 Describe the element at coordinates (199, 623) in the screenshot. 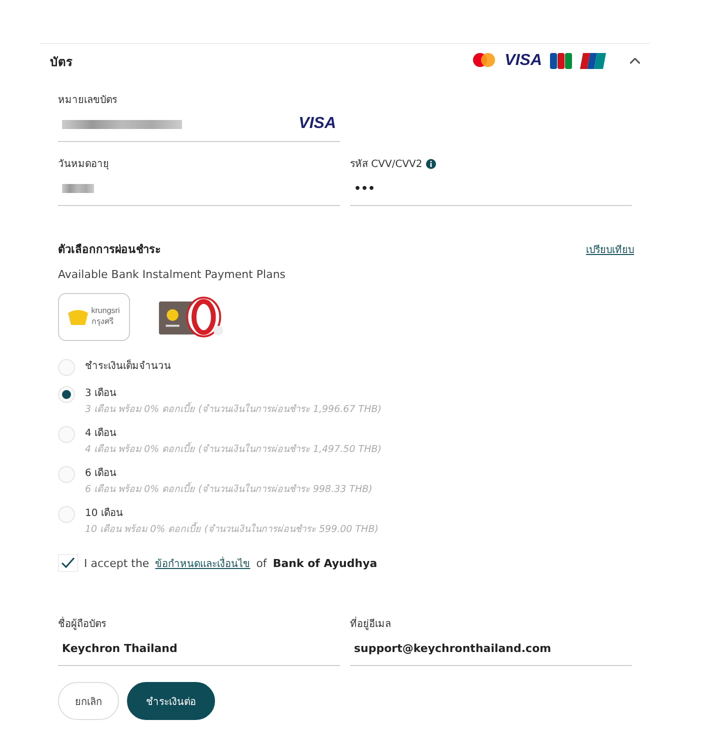

I see `field-label: ชื่อผู้ถือบัตร` at that location.